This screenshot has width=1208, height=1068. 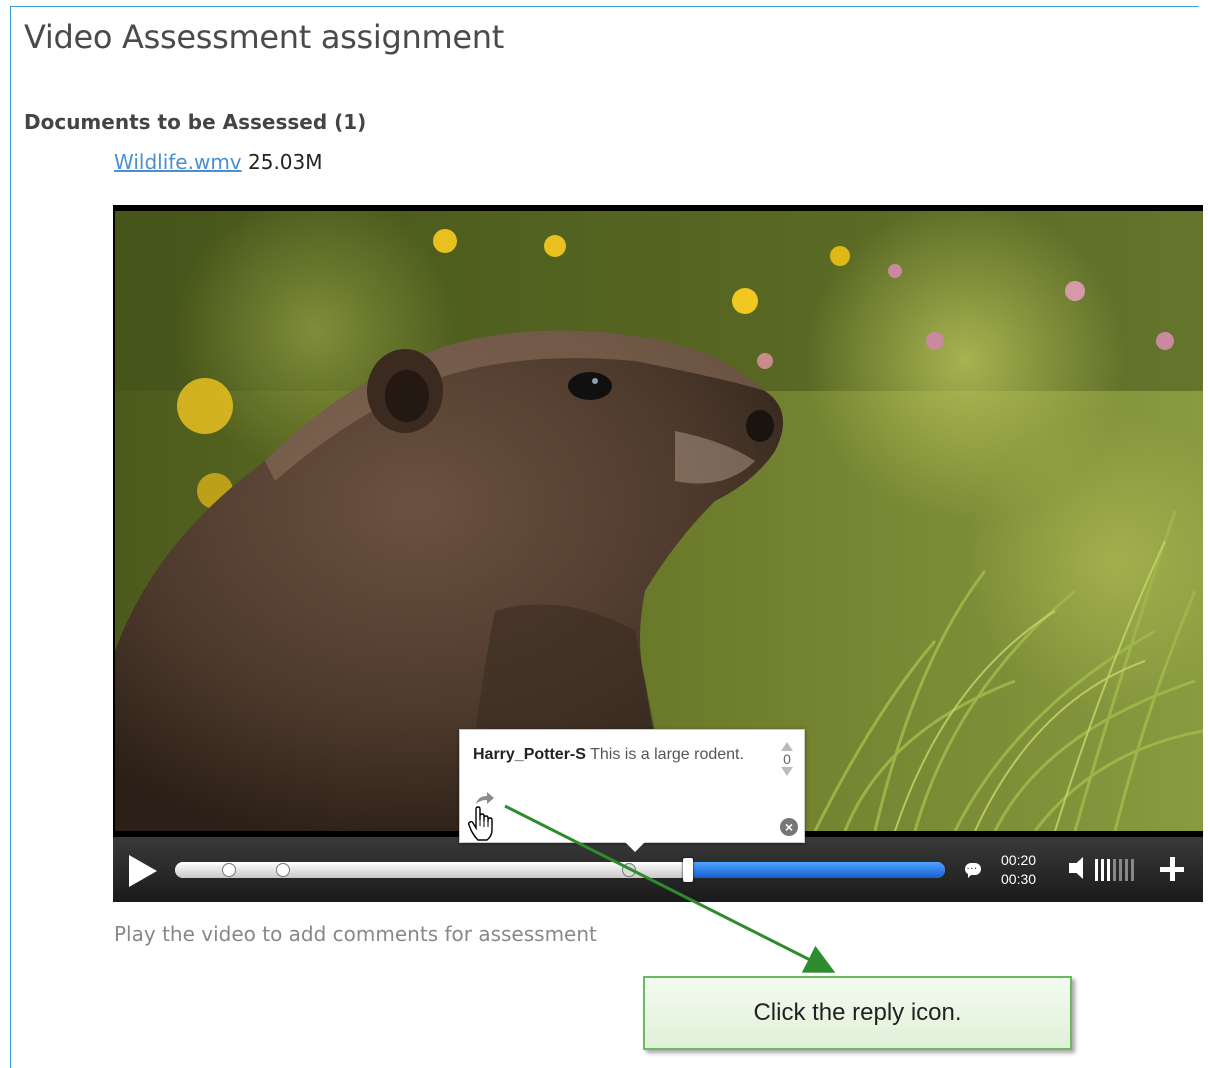 What do you see at coordinates (431, 870) in the screenshot?
I see `progress-played` at bounding box center [431, 870].